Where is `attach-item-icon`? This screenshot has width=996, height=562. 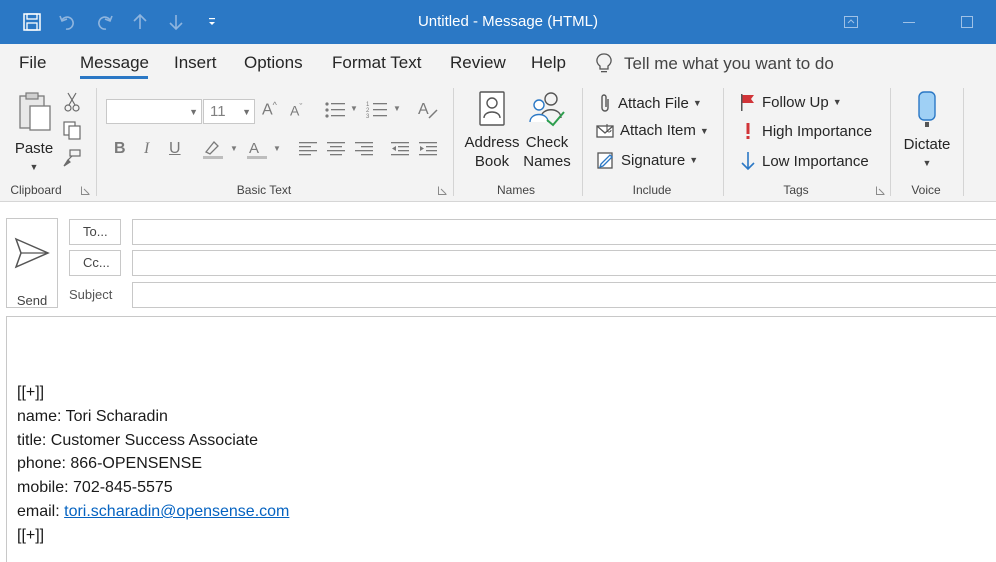
attach-item-icon is located at coordinates (605, 130).